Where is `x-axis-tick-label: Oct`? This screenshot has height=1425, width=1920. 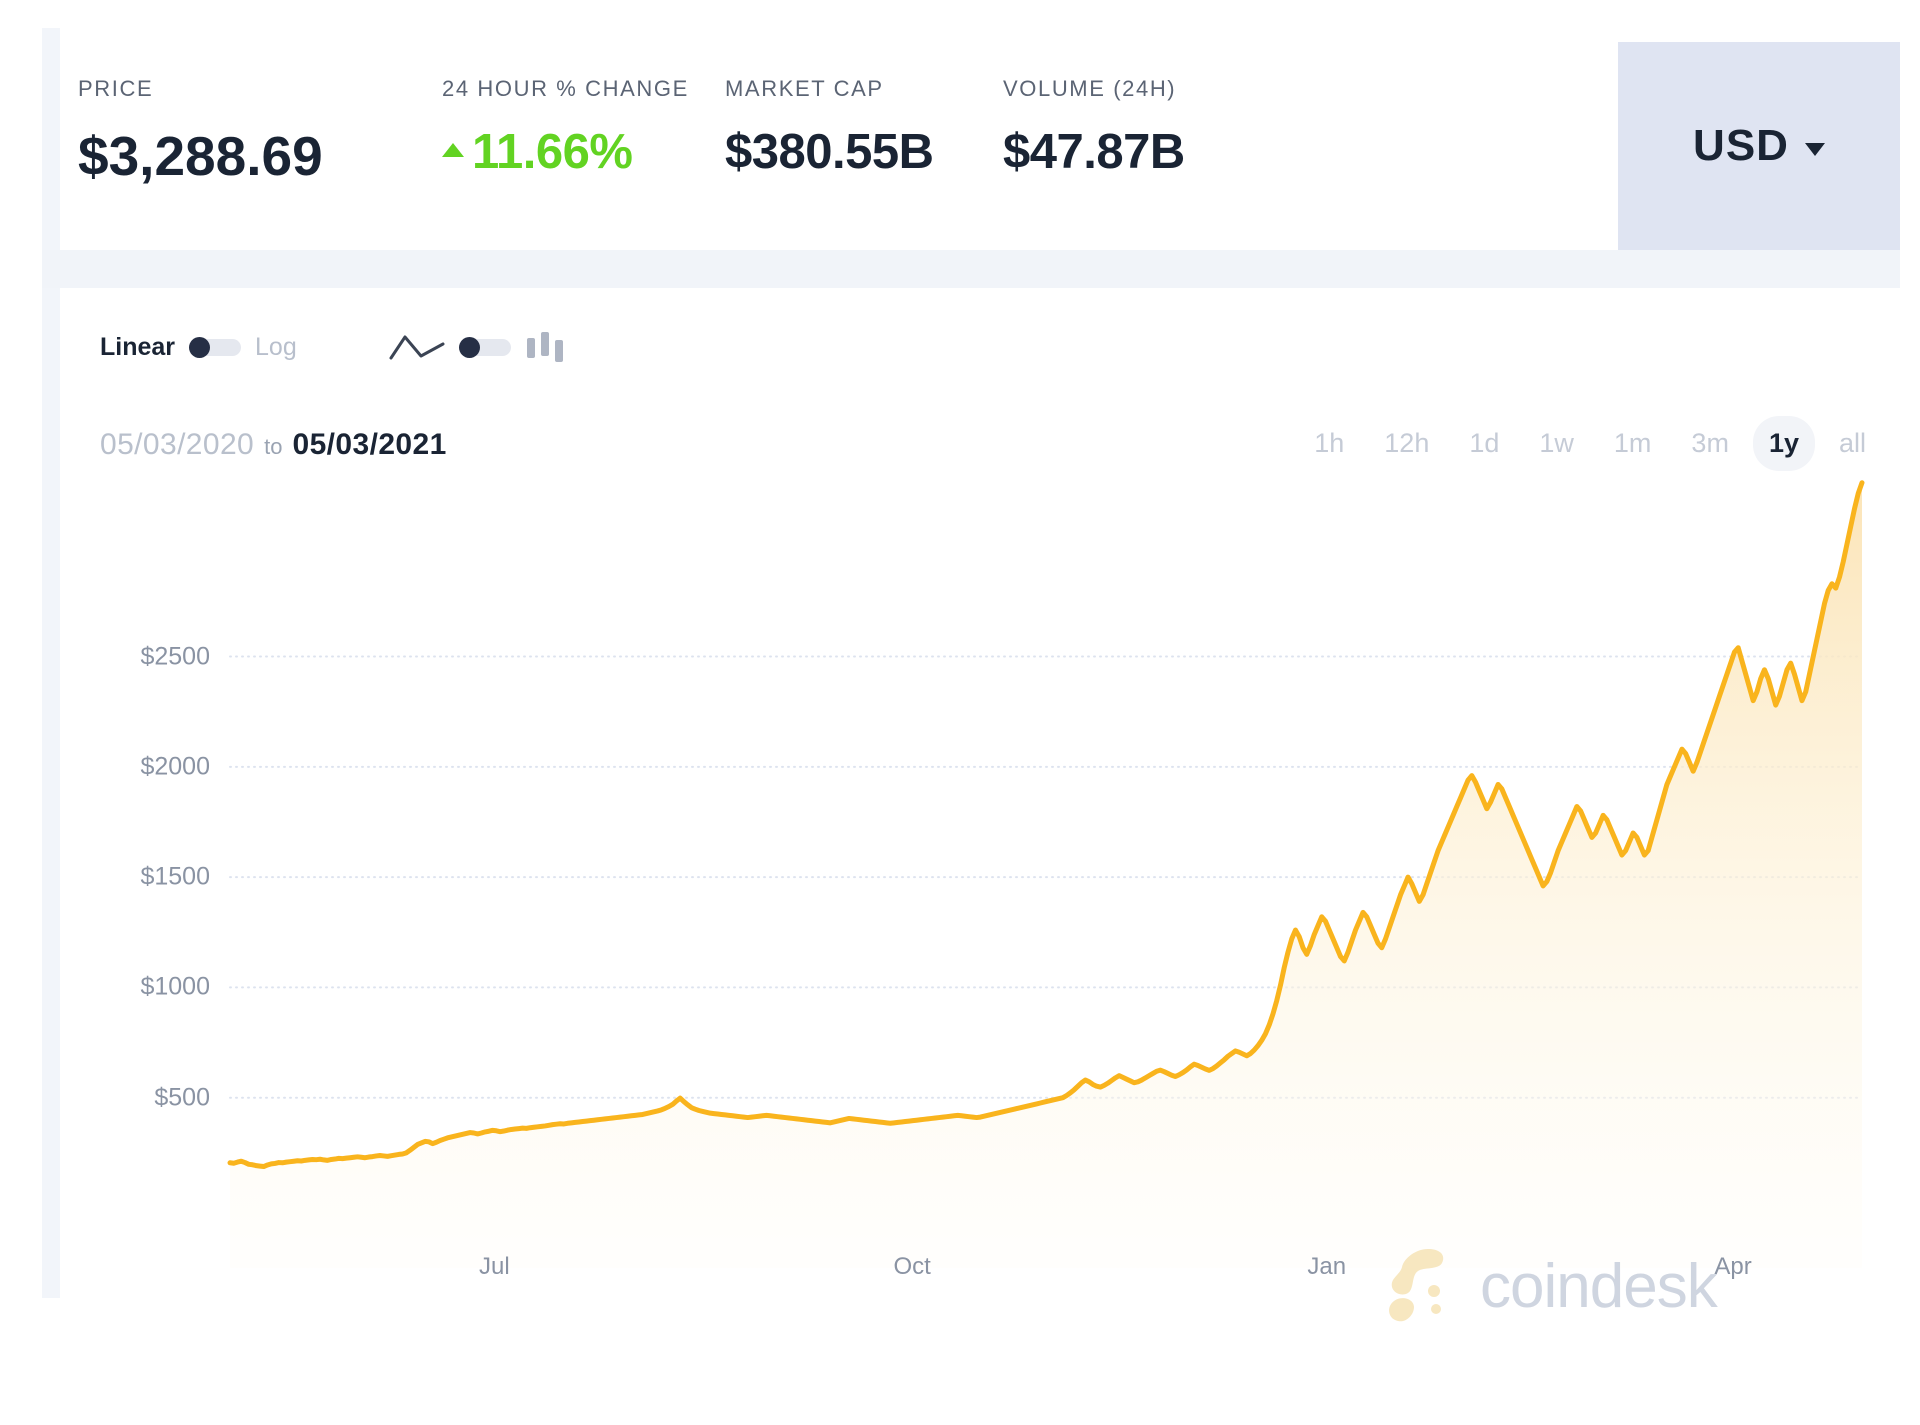 x-axis-tick-label: Oct is located at coordinates (912, 1266).